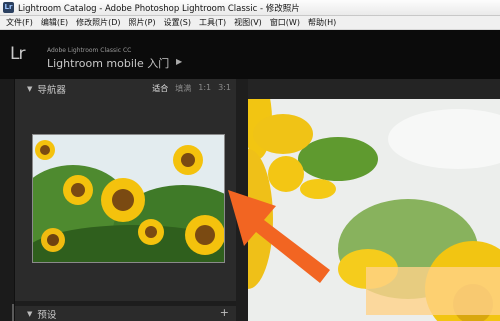 The height and width of the screenshot is (321, 500). What do you see at coordinates (8, 7) in the screenshot?
I see `lightroom-app-icon: Lr` at bounding box center [8, 7].